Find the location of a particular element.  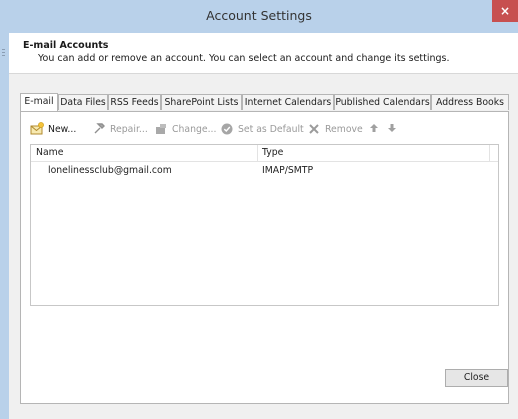

column-header-type: Type is located at coordinates (272, 152).